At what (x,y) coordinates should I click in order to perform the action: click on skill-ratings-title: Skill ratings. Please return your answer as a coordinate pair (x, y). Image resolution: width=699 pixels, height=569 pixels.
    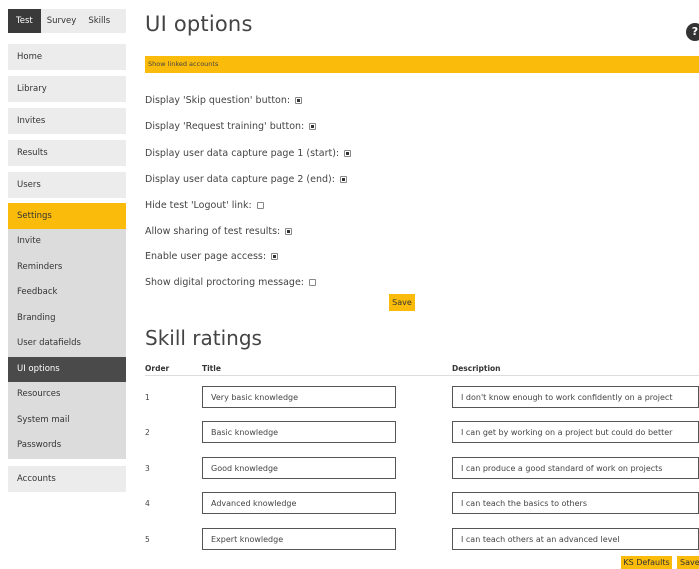
    Looking at the image, I should click on (203, 338).